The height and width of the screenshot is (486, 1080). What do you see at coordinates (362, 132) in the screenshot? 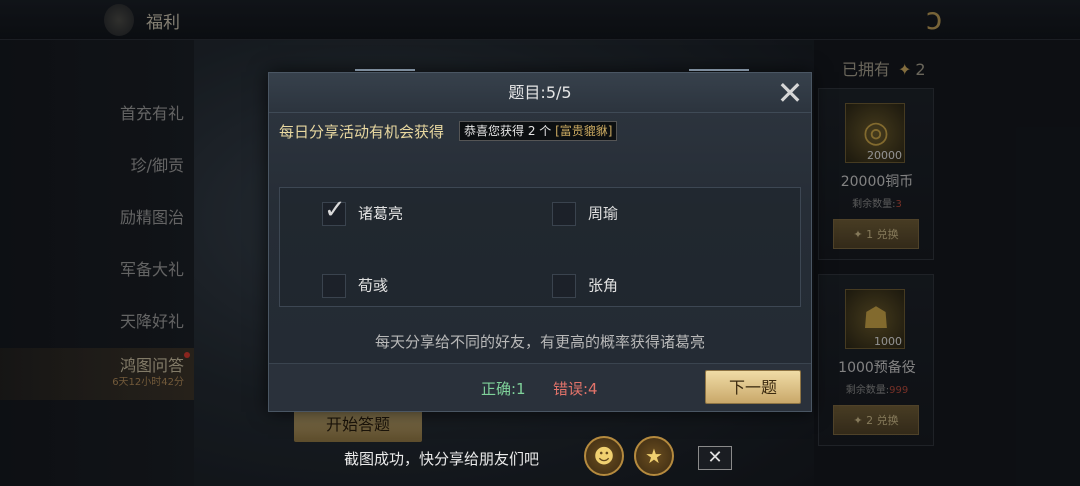
I see `question-text: 每日分享活动有机会获得` at bounding box center [362, 132].